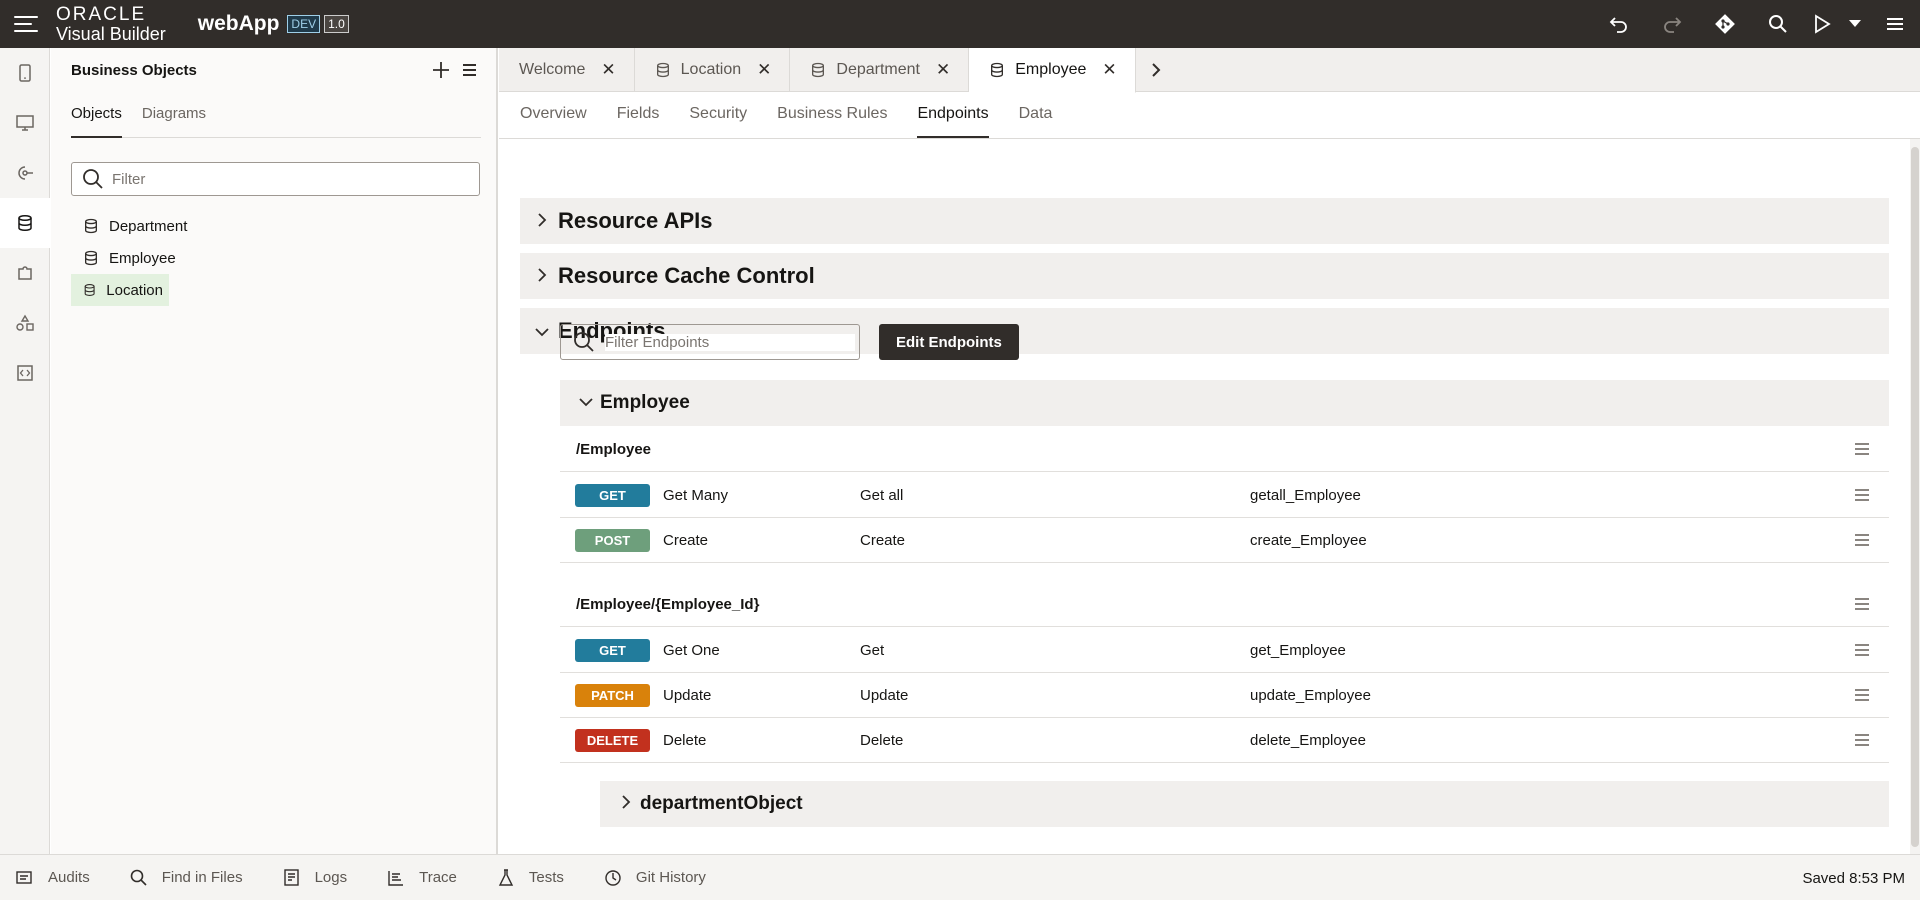  What do you see at coordinates (315, 877) in the screenshot?
I see `logs-button: Logs` at bounding box center [315, 877].